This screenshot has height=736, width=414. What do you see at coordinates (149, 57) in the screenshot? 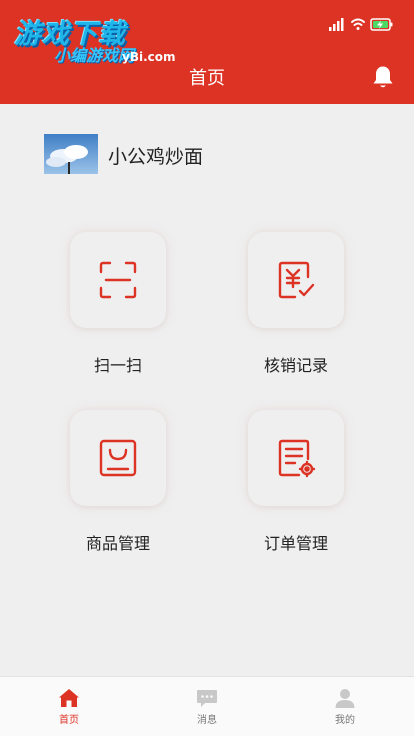
I see `watermark-line-3: yBi.com` at bounding box center [149, 57].